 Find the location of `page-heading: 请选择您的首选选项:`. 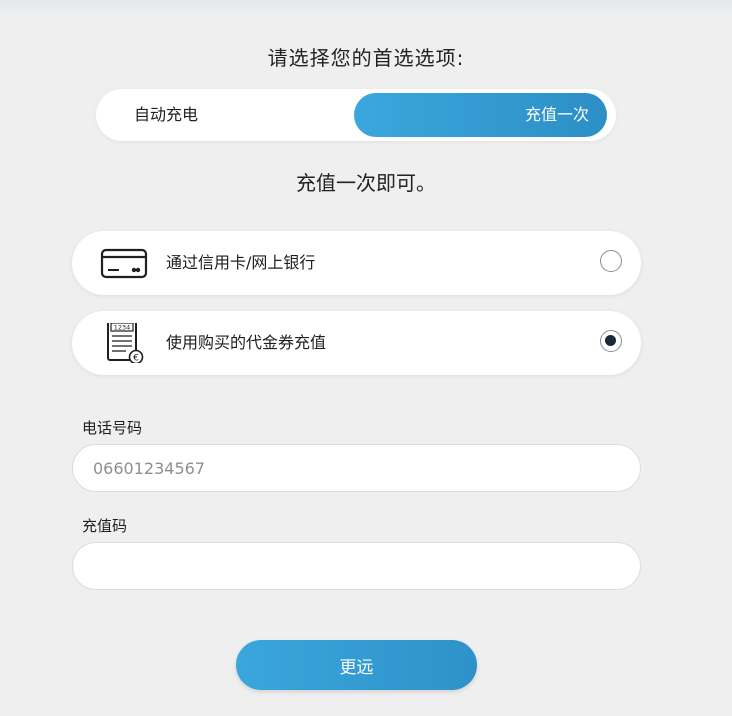

page-heading: 请选择您的首选选项: is located at coordinates (366, 58).